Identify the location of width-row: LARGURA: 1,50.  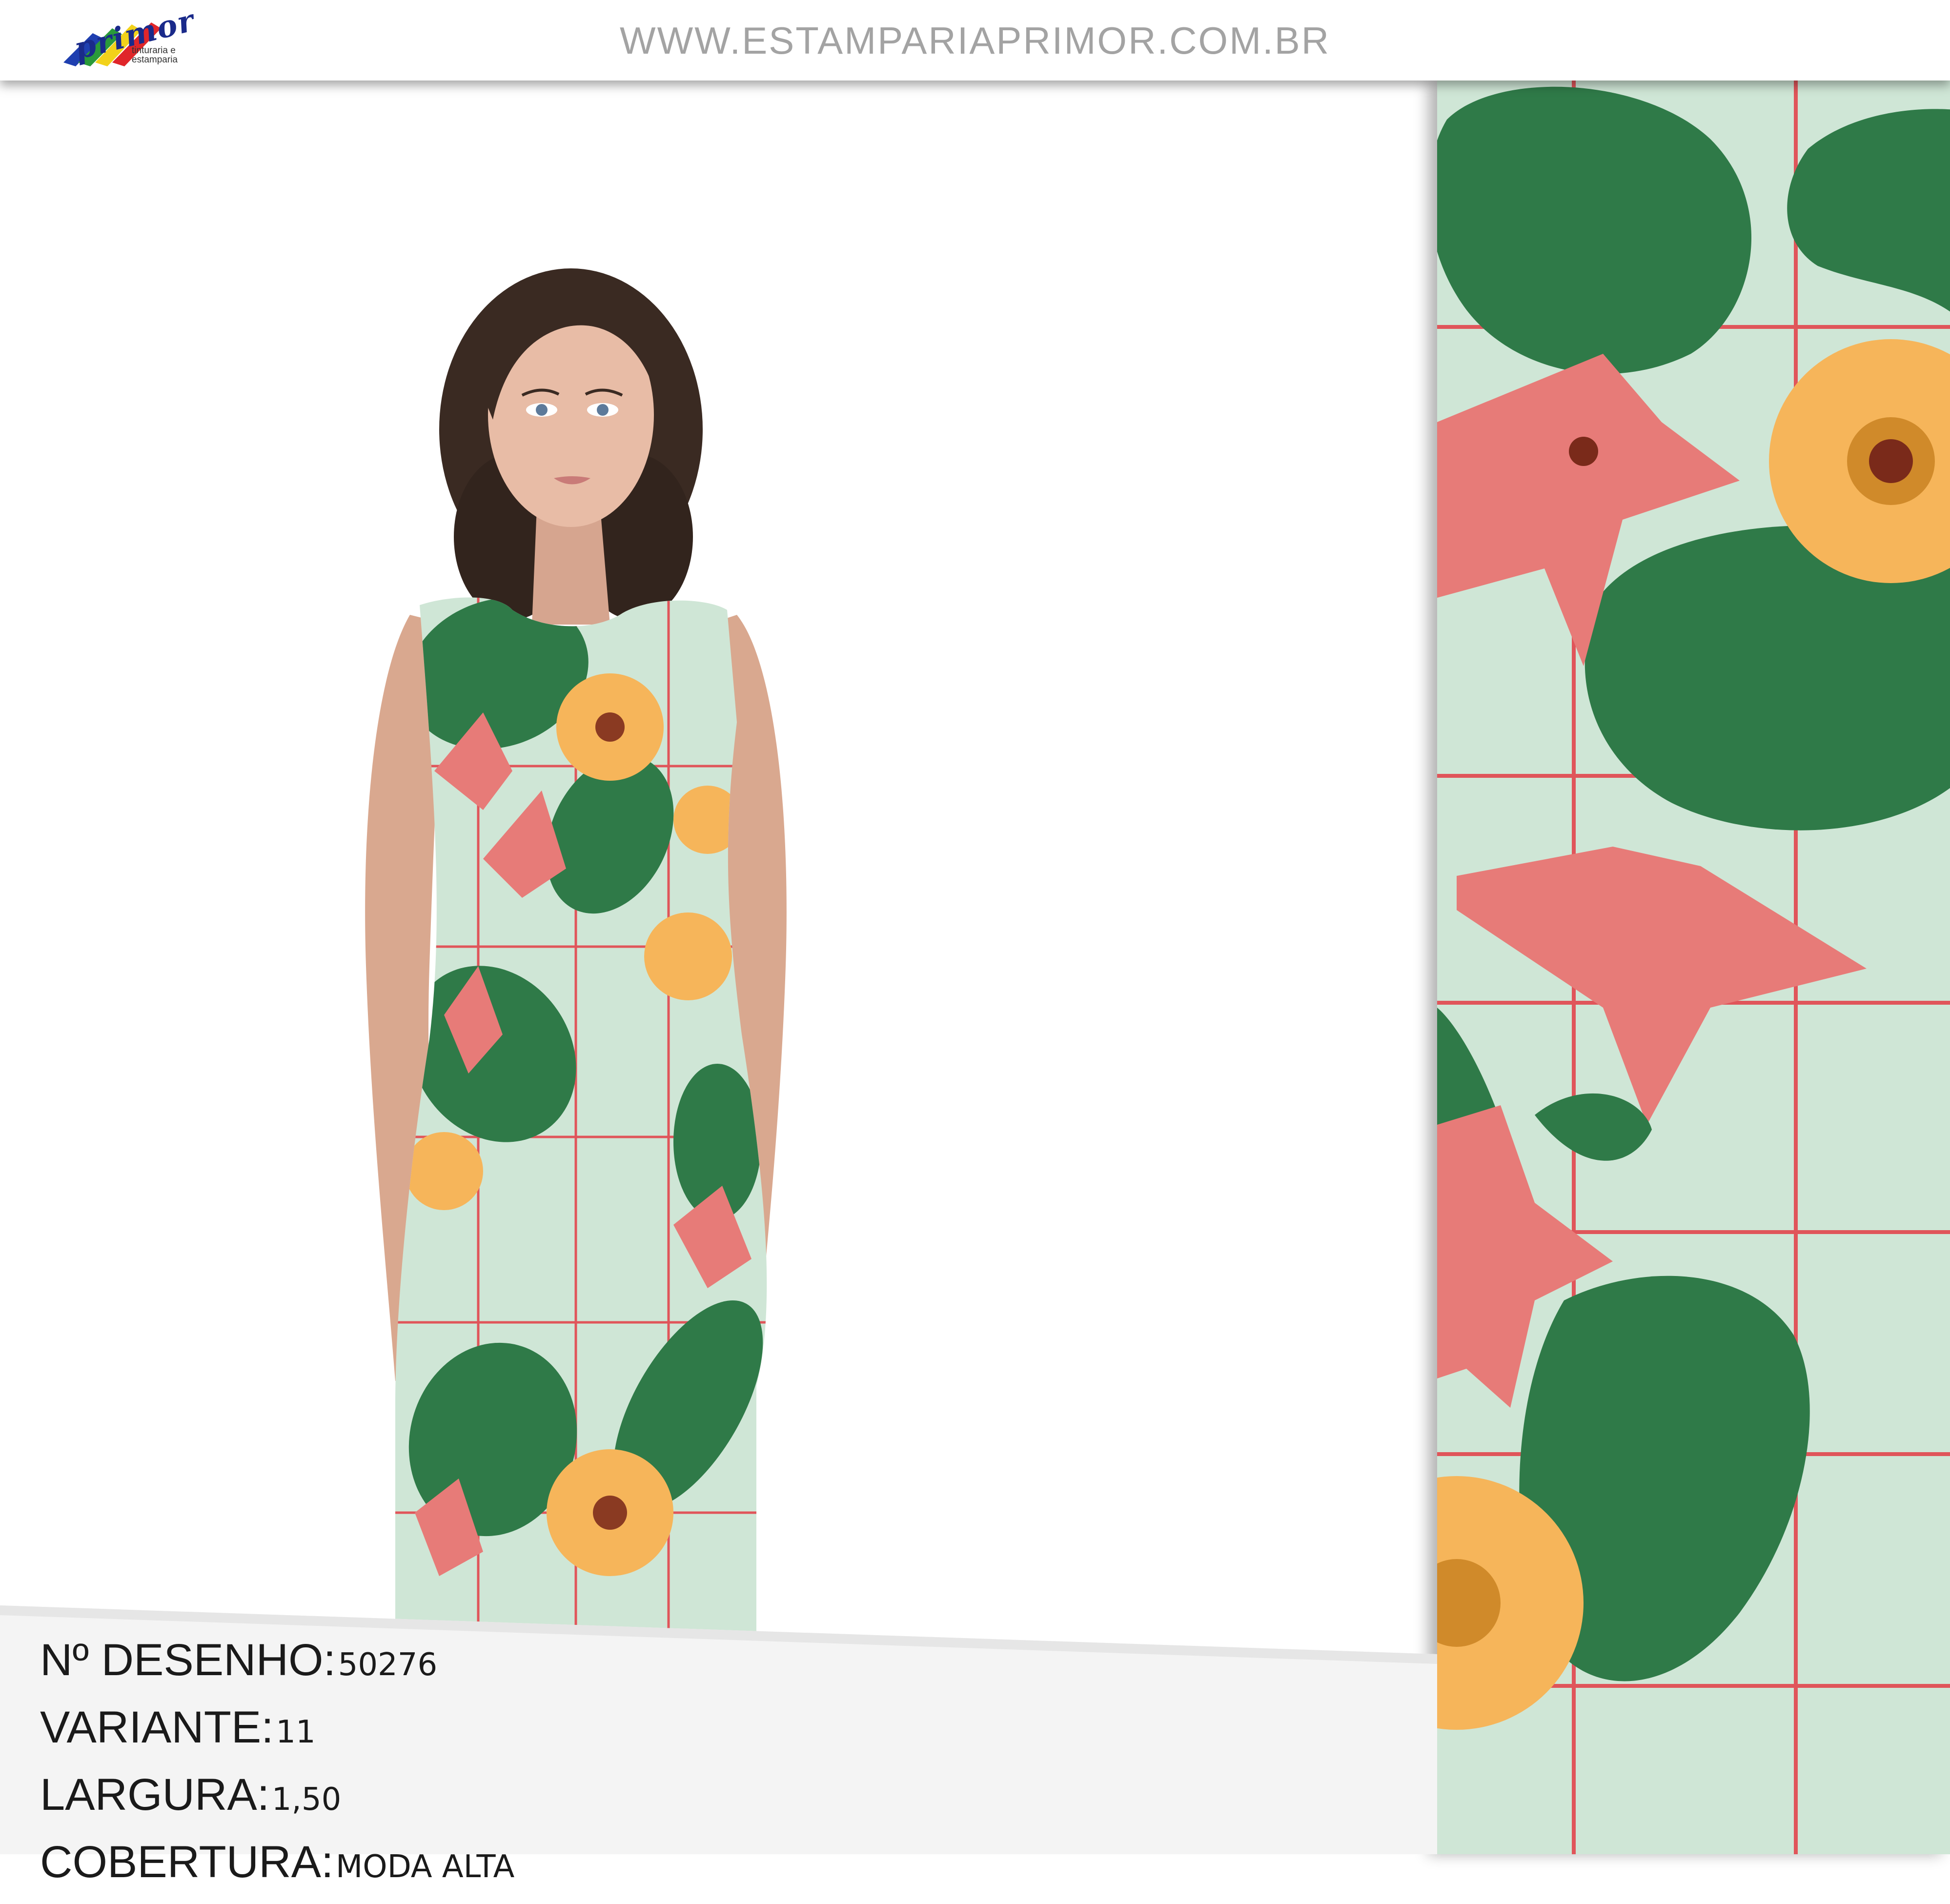
(277, 1803).